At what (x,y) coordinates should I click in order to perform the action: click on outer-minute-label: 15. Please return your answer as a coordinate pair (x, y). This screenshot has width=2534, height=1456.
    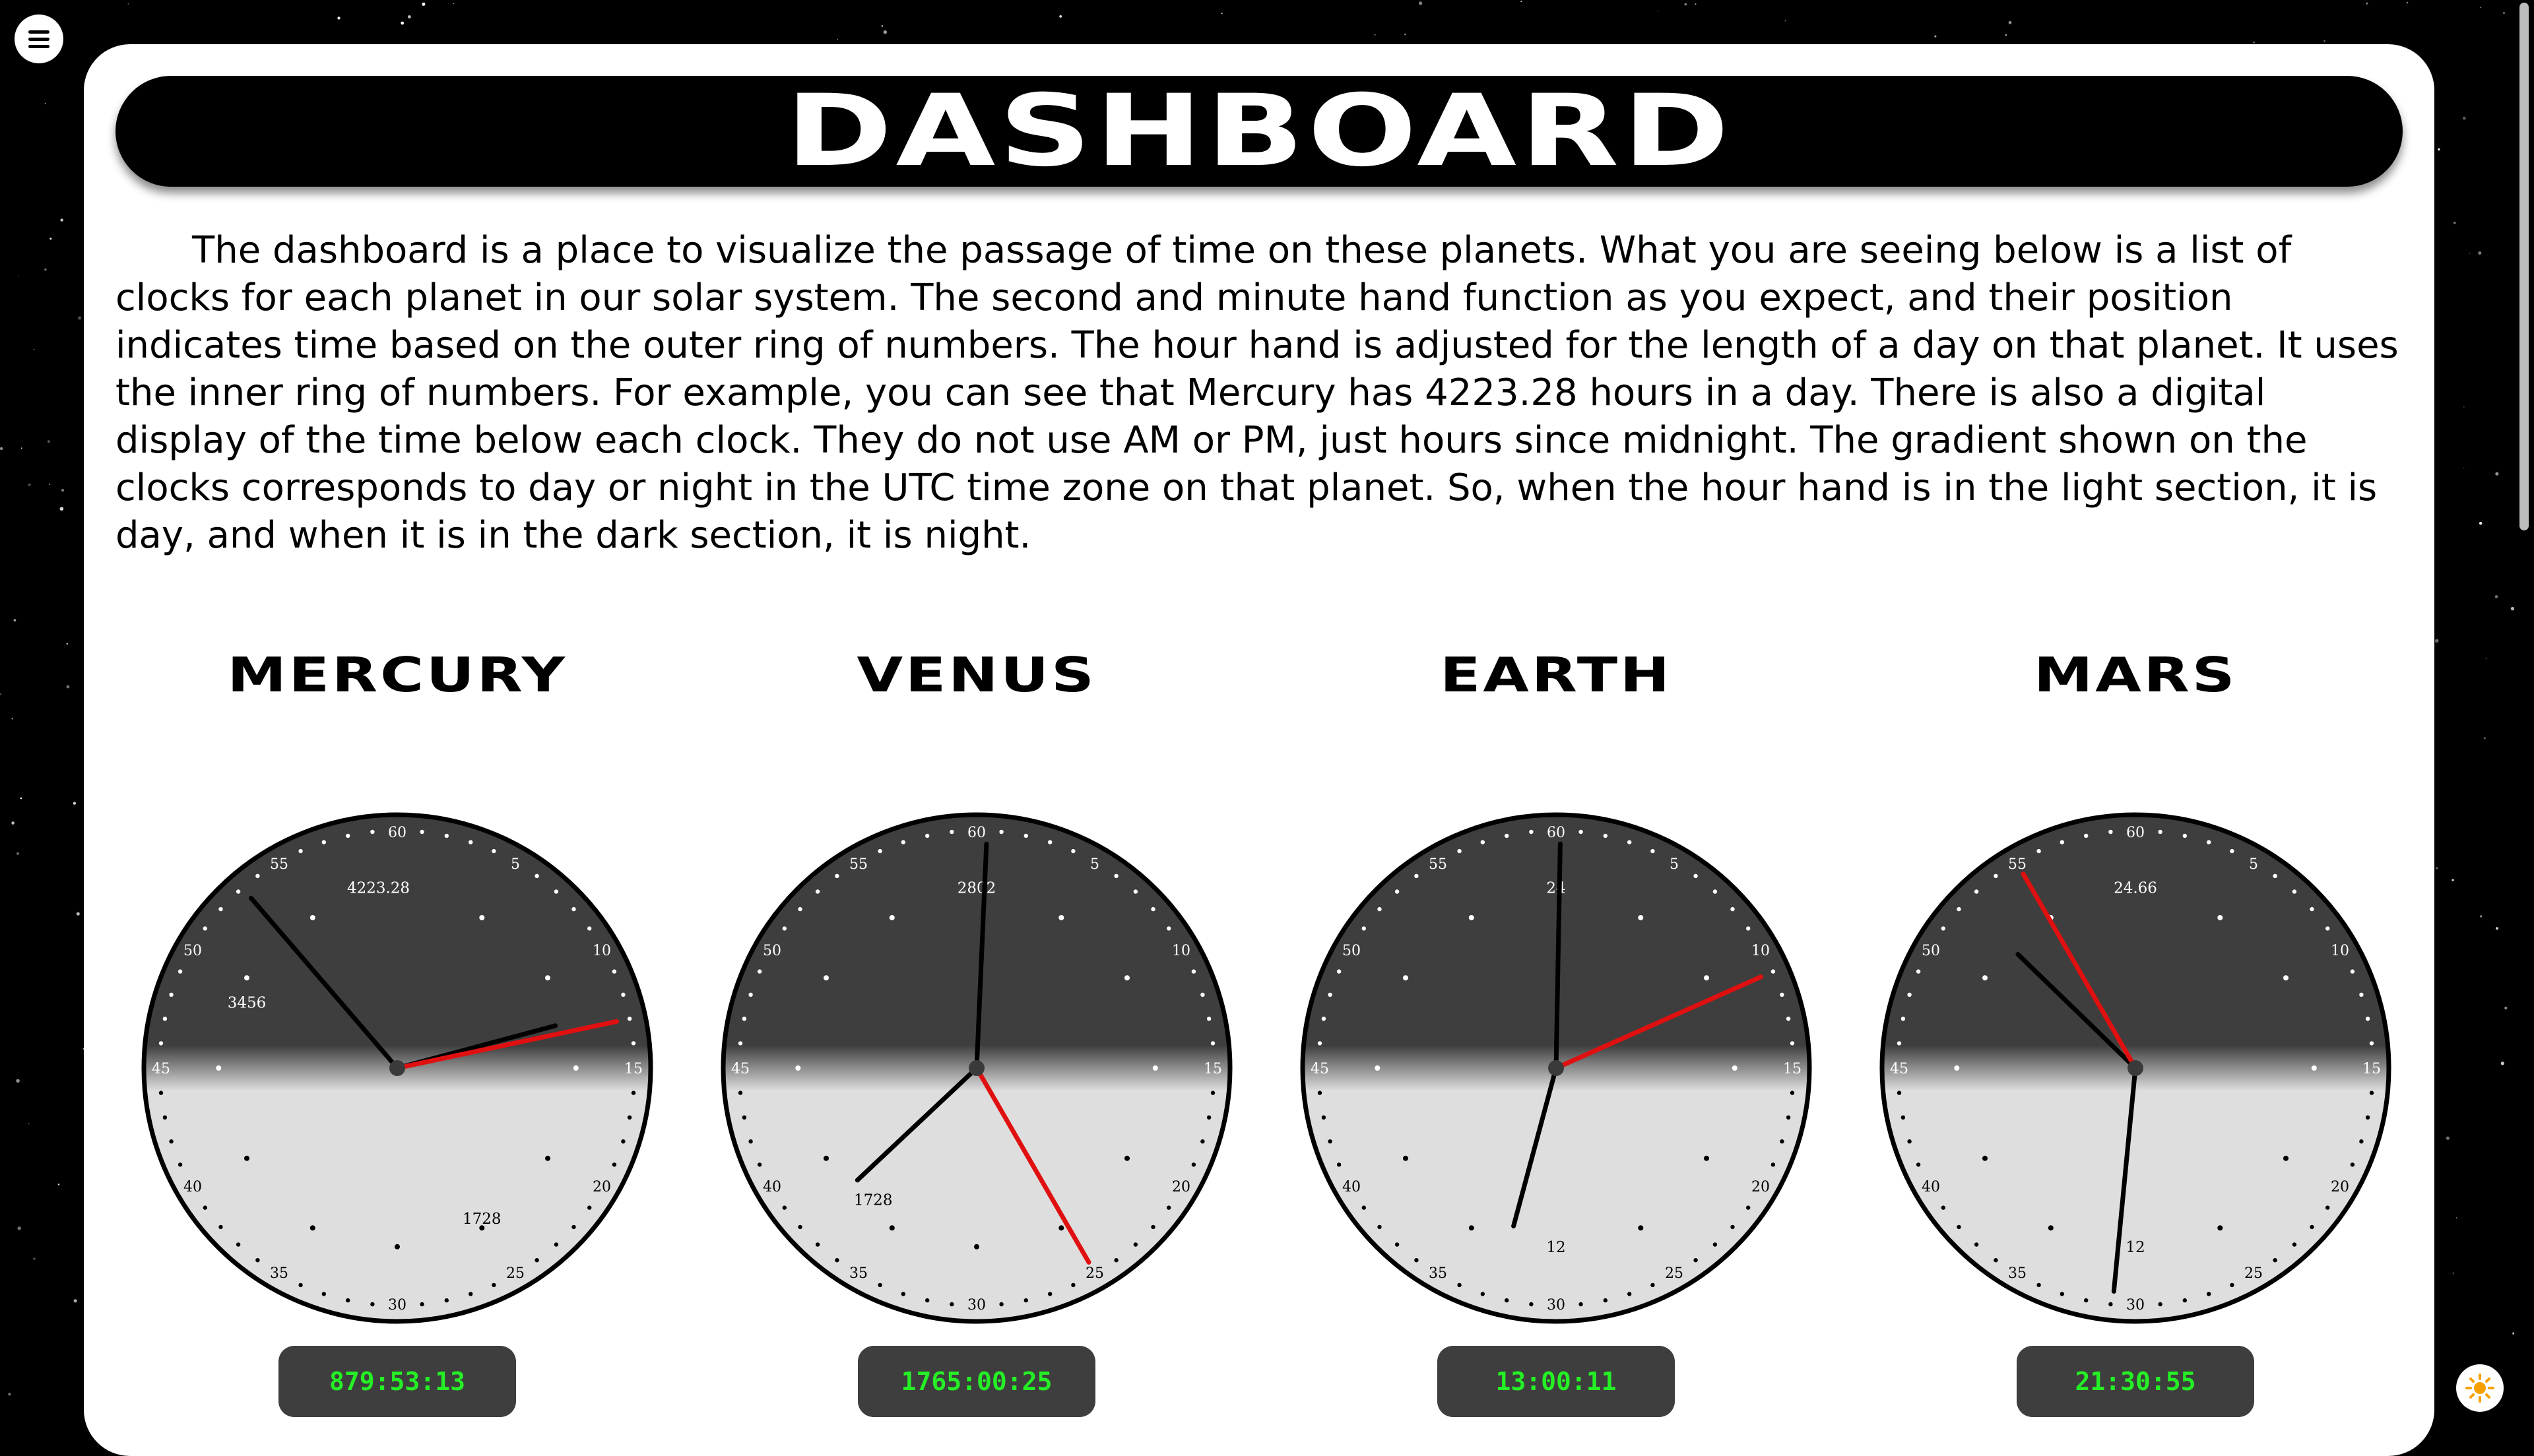
    Looking at the image, I should click on (633, 1069).